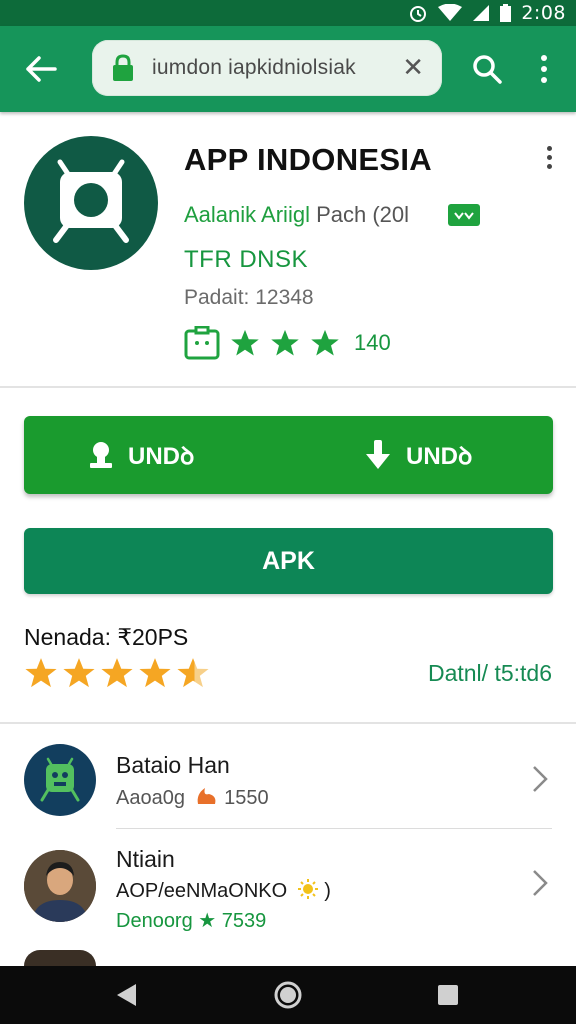 This screenshot has width=576, height=1024. Describe the element at coordinates (288, 13) in the screenshot. I see `status-bar: 2:08` at that location.